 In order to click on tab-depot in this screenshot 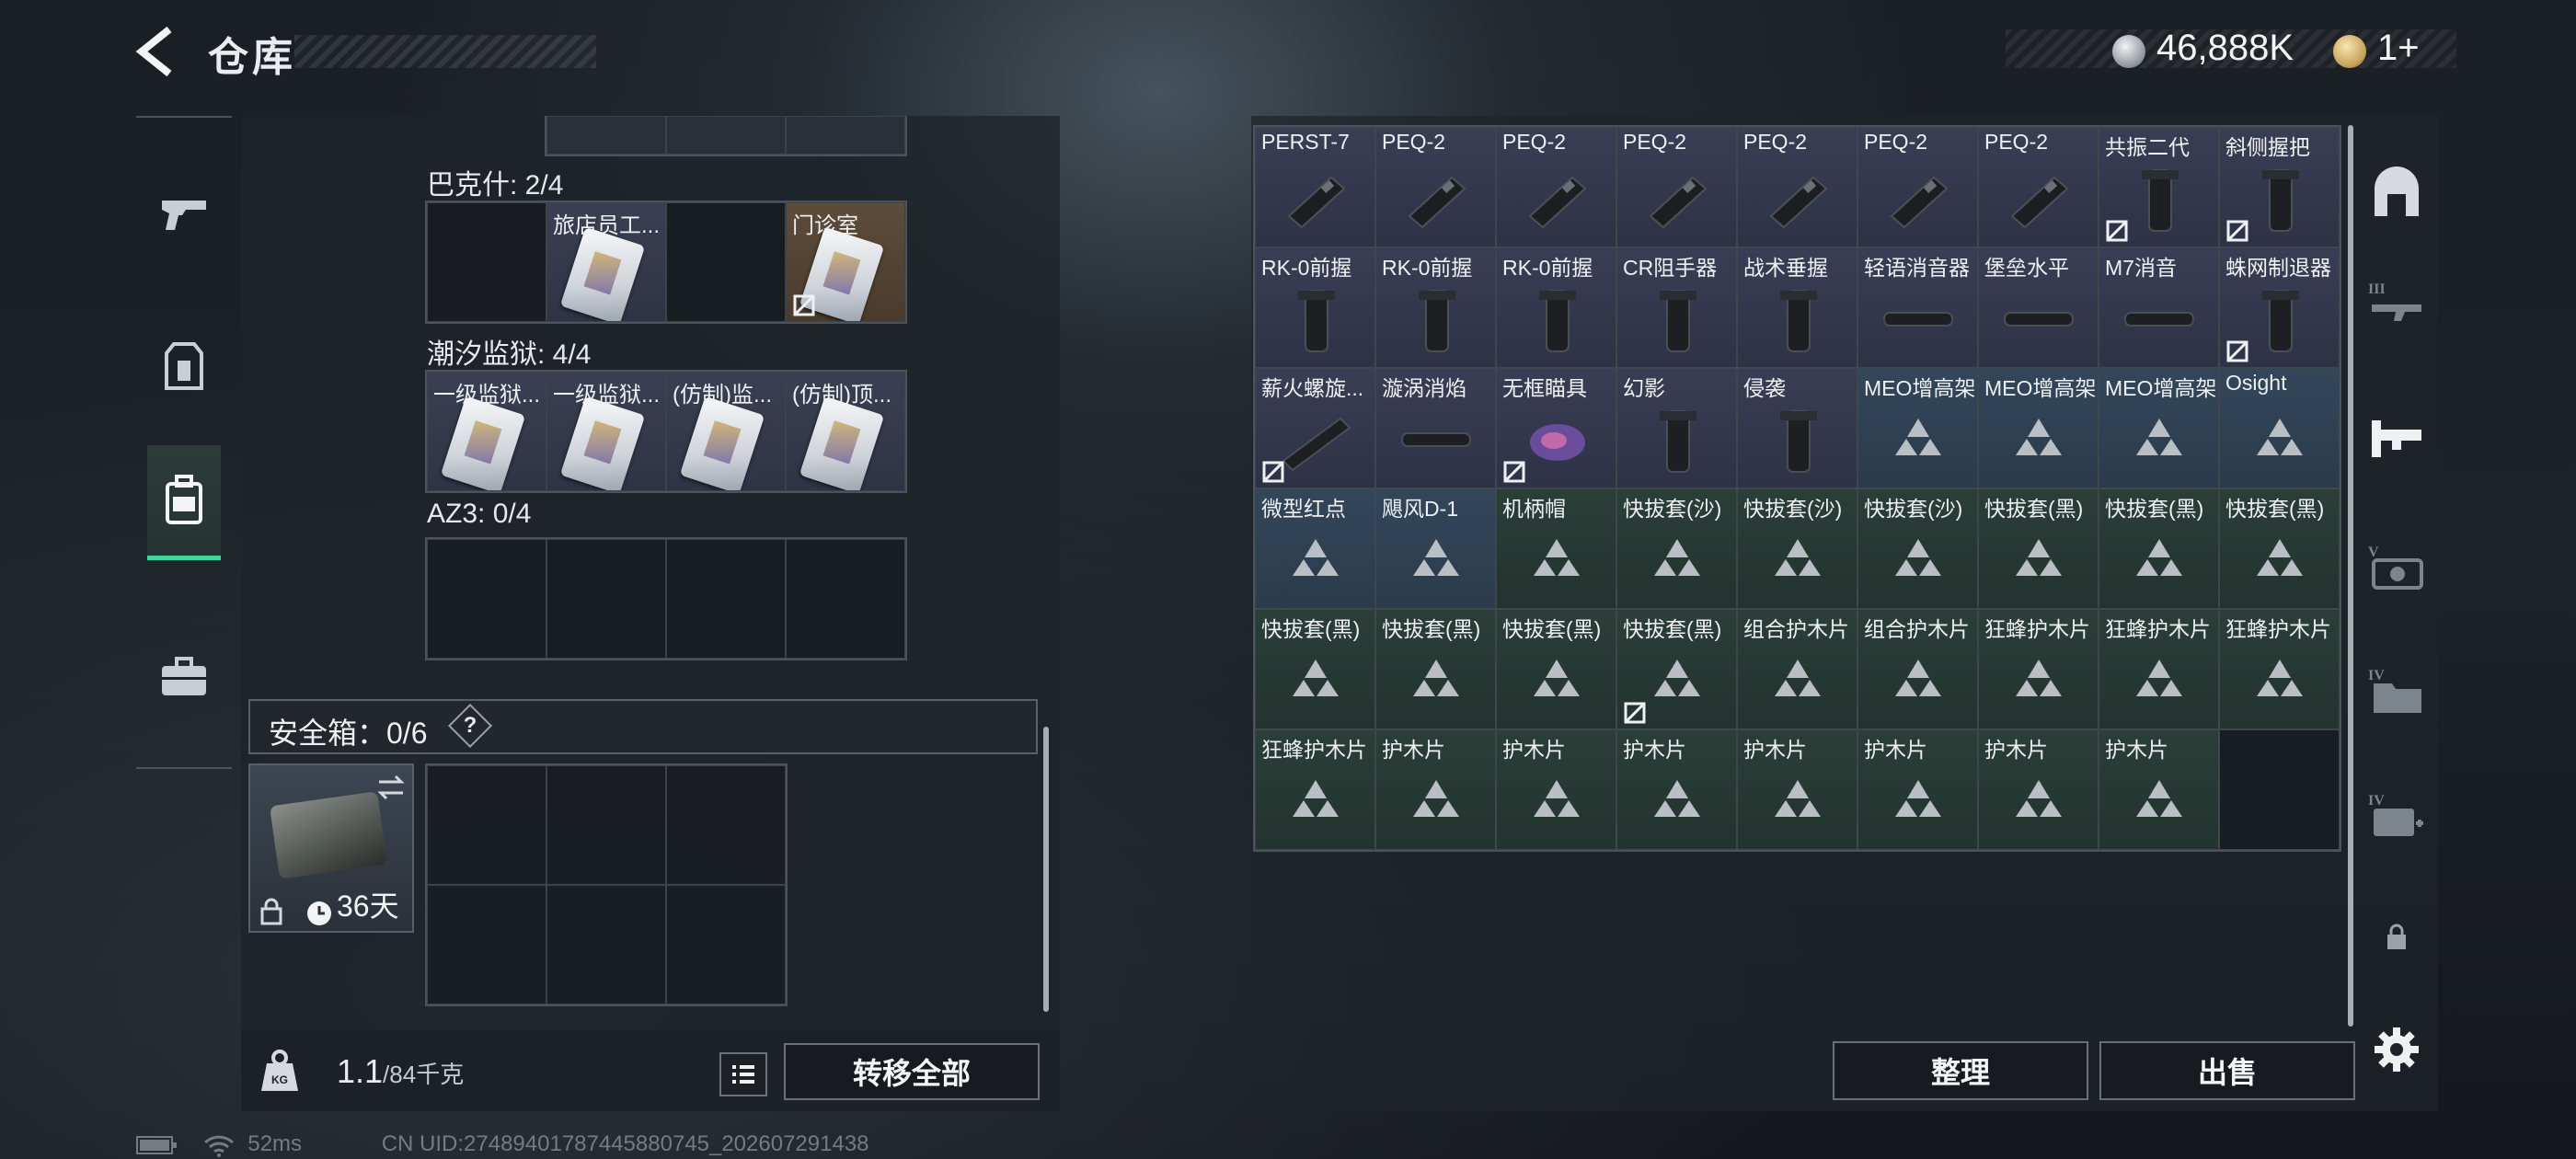, I will do `click(2396, 194)`.